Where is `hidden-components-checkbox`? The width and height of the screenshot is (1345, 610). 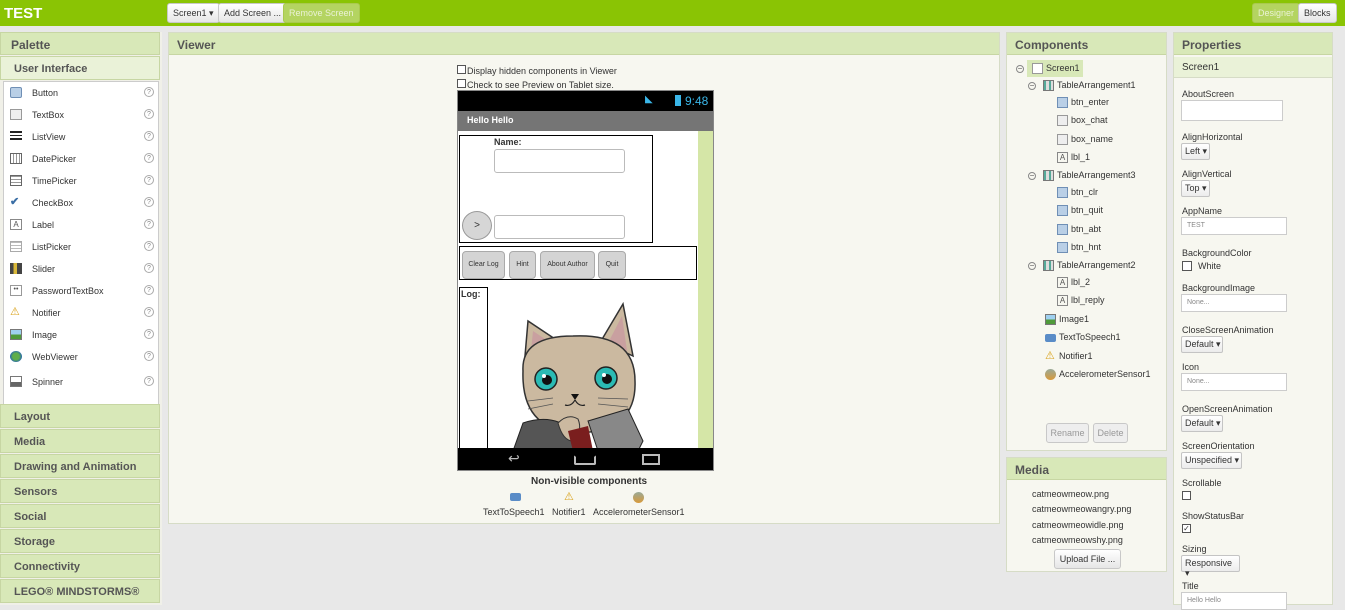 hidden-components-checkbox is located at coordinates (461, 69).